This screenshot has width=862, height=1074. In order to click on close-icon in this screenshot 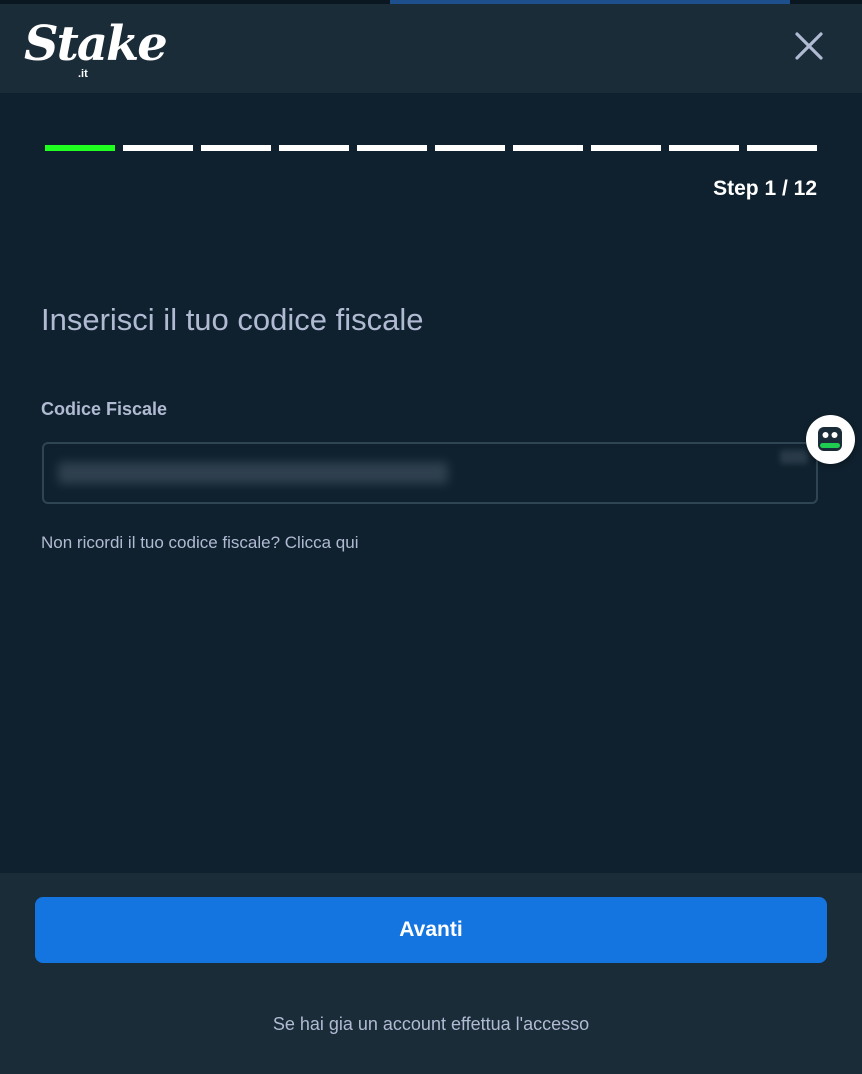, I will do `click(809, 46)`.